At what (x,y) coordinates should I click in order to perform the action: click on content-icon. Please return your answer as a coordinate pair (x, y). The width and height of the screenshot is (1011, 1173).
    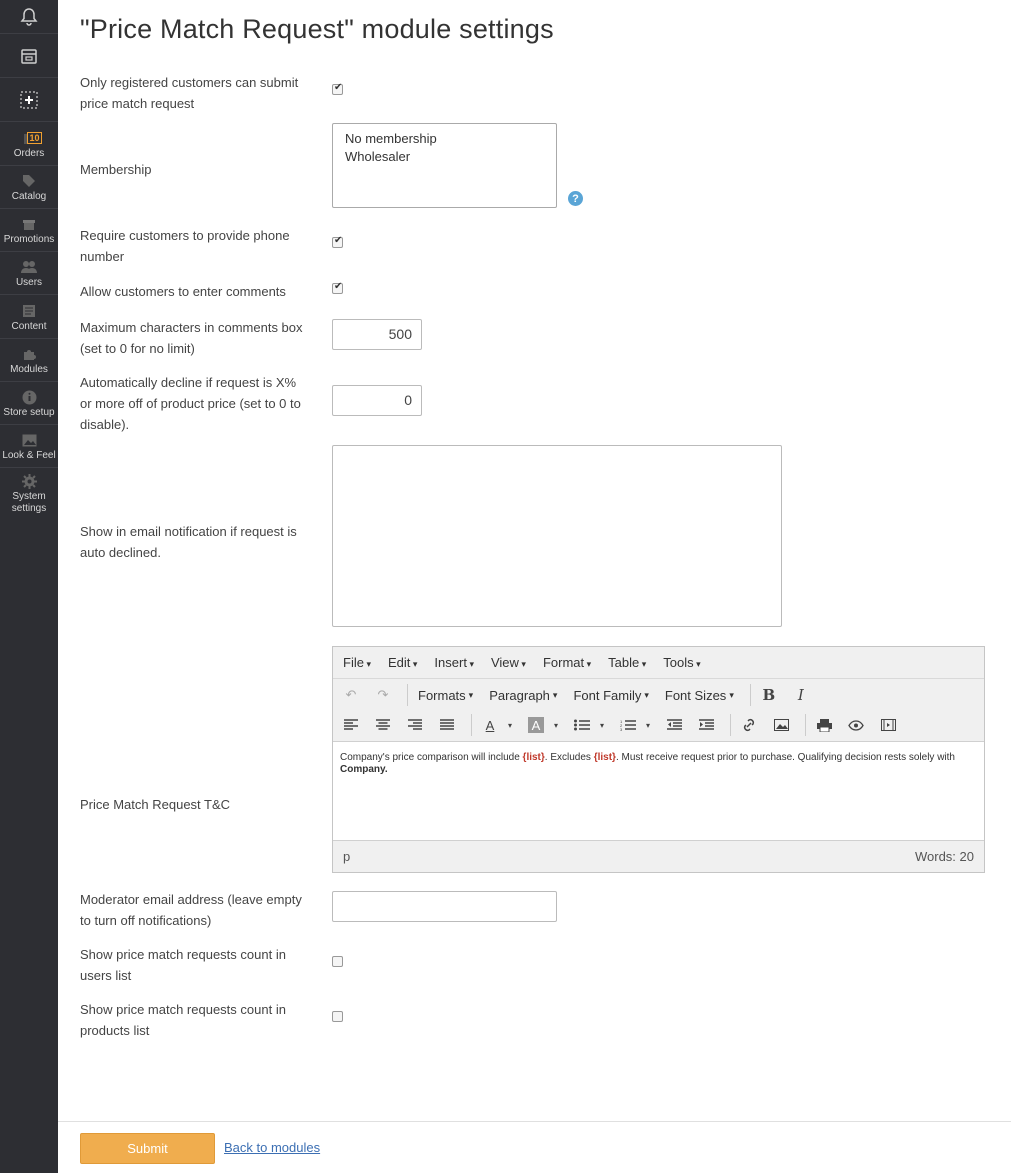
    Looking at the image, I should click on (29, 311).